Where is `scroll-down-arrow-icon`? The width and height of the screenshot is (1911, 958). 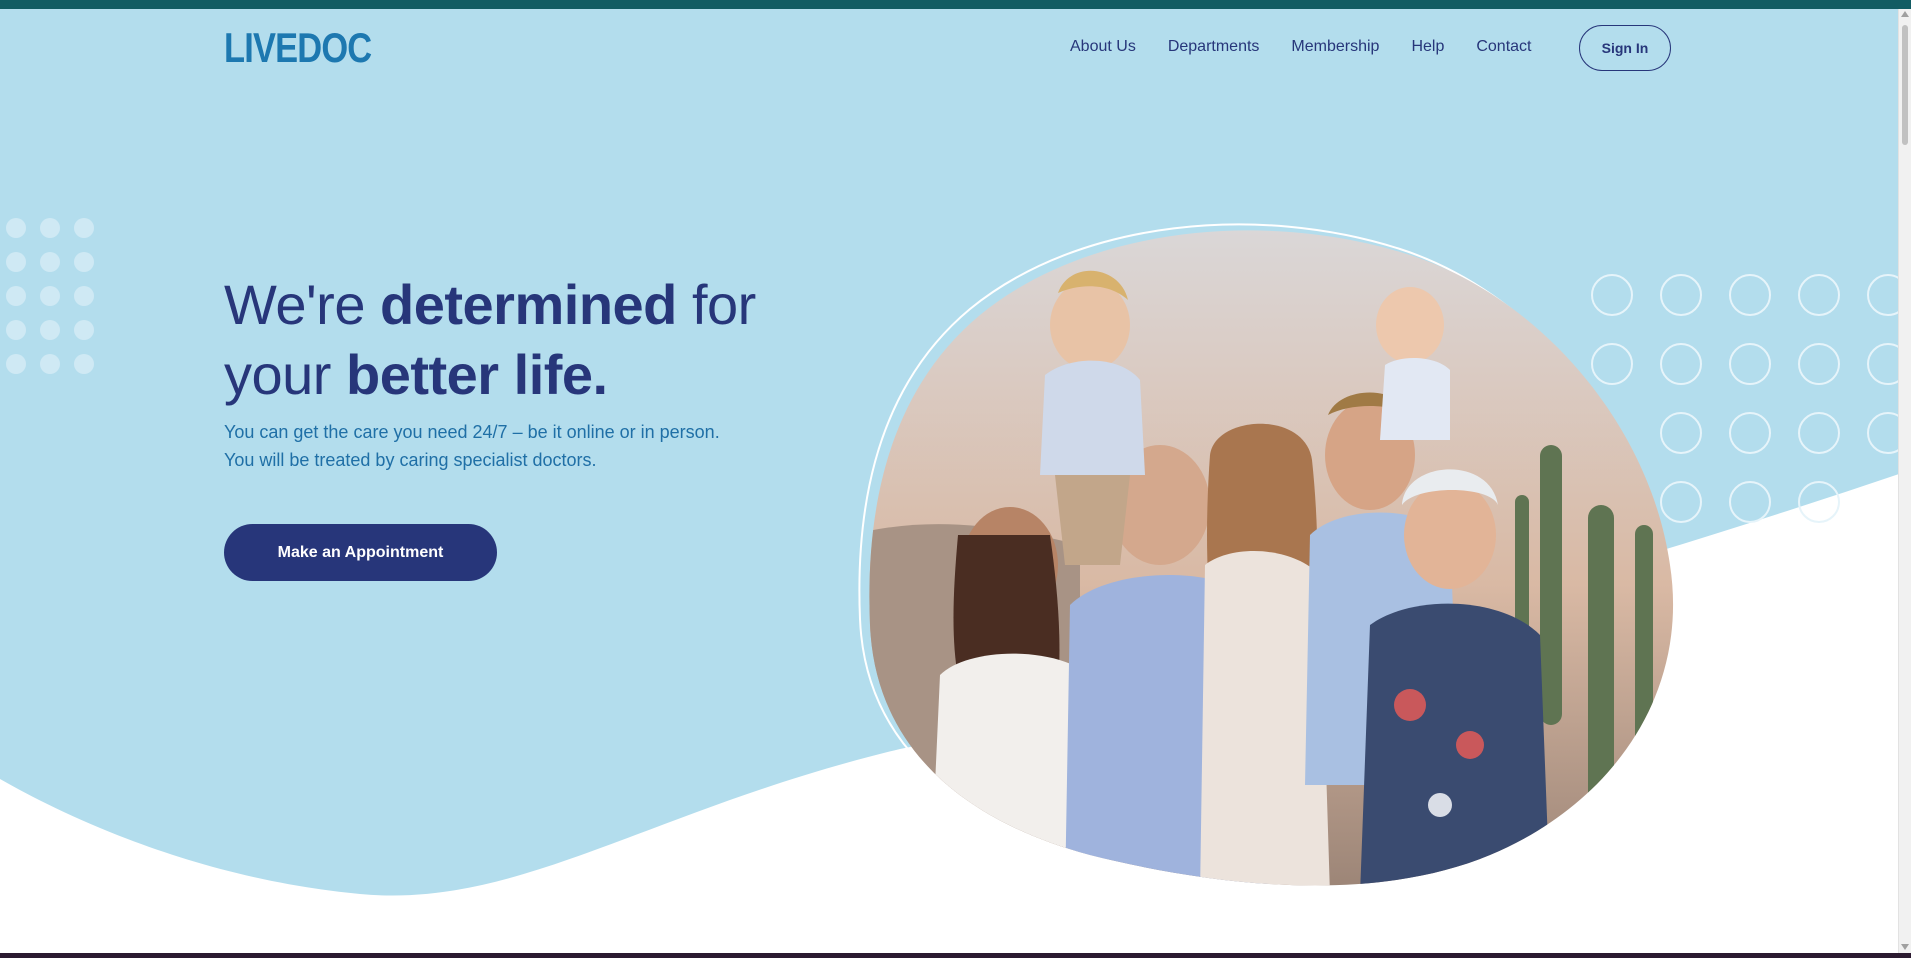
scroll-down-arrow-icon is located at coordinates (1905, 947).